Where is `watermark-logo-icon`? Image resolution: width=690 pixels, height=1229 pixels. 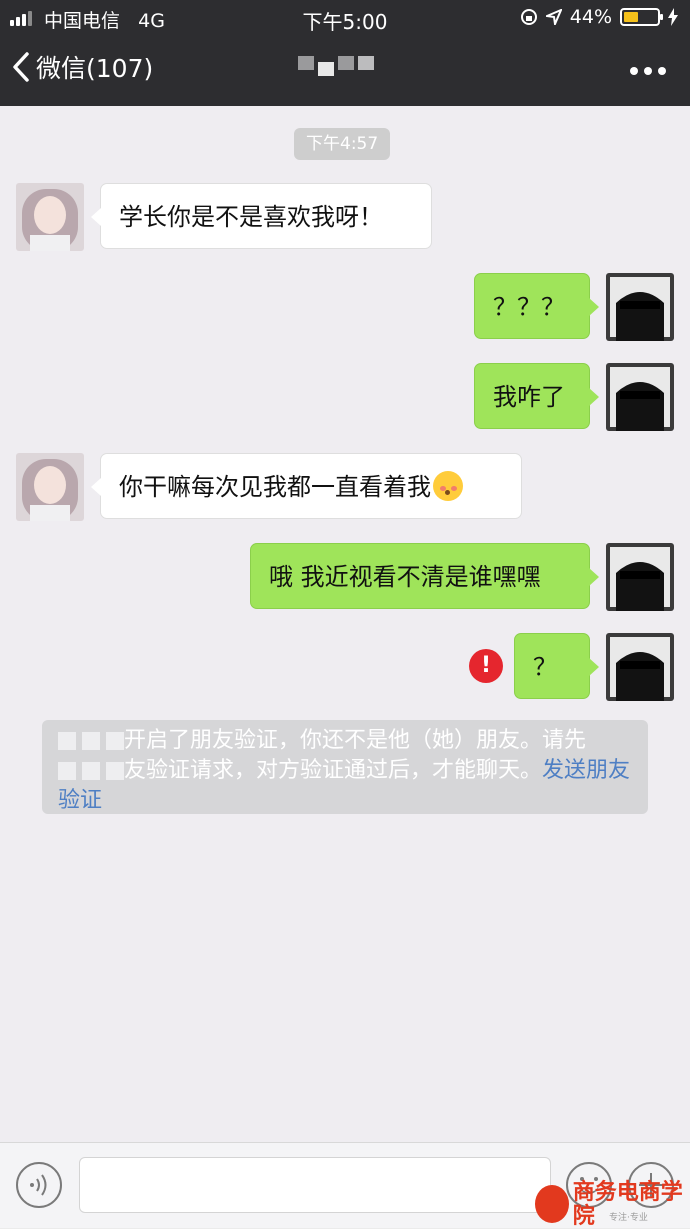 watermark-logo-icon is located at coordinates (552, 1204).